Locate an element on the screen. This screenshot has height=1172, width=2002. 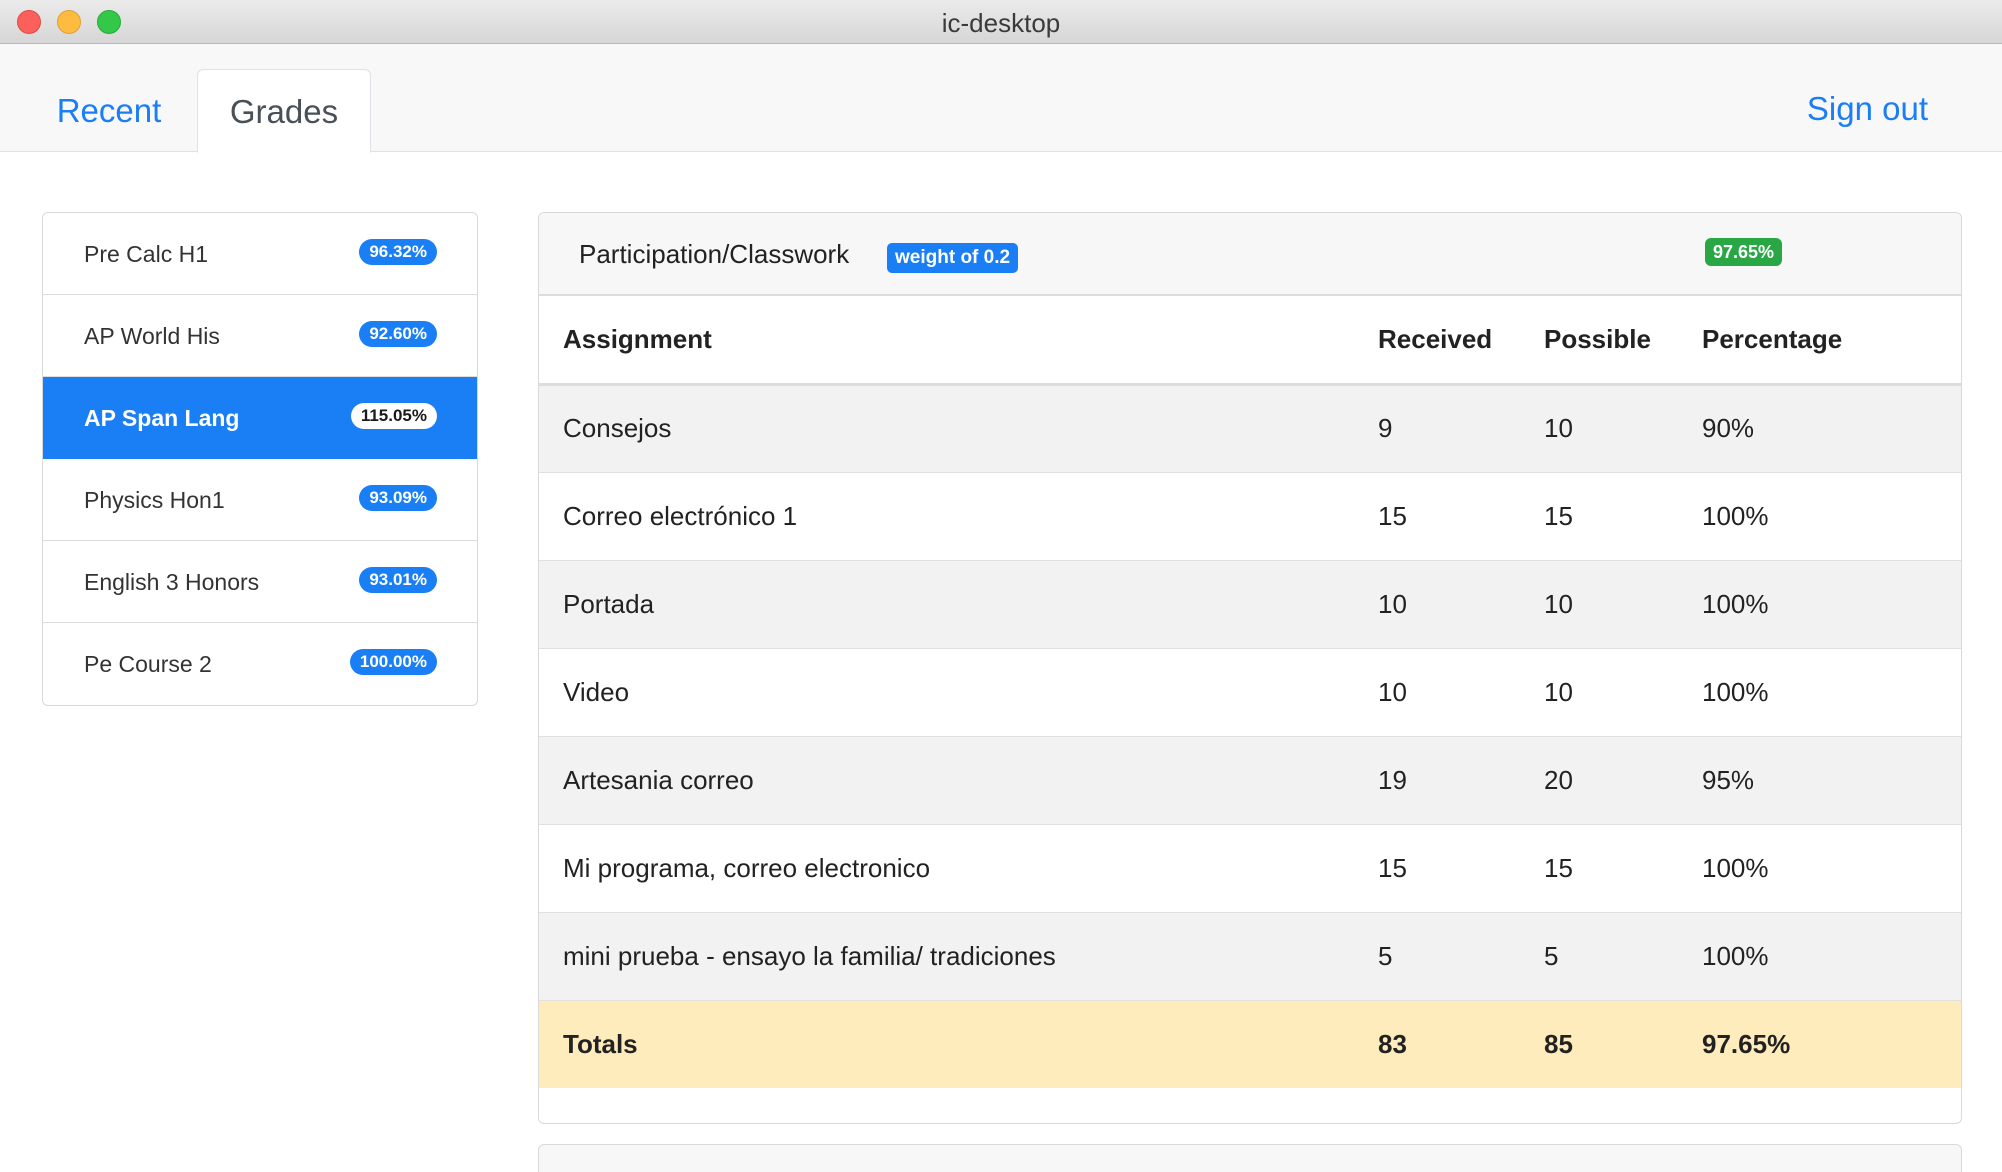
possible-cell: 20 is located at coordinates (1623, 779).